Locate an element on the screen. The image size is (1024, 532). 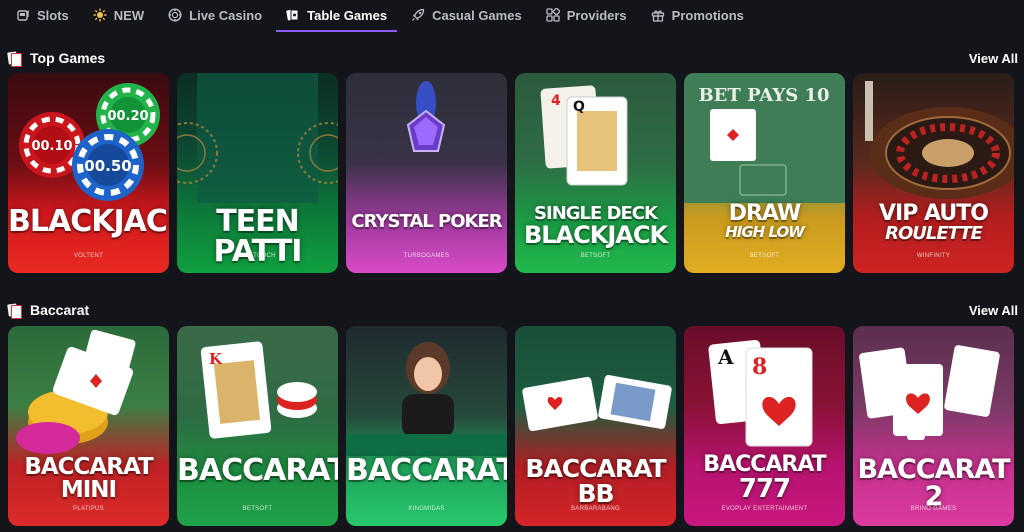
hearts-cards-art is located at coordinates (929, 392).